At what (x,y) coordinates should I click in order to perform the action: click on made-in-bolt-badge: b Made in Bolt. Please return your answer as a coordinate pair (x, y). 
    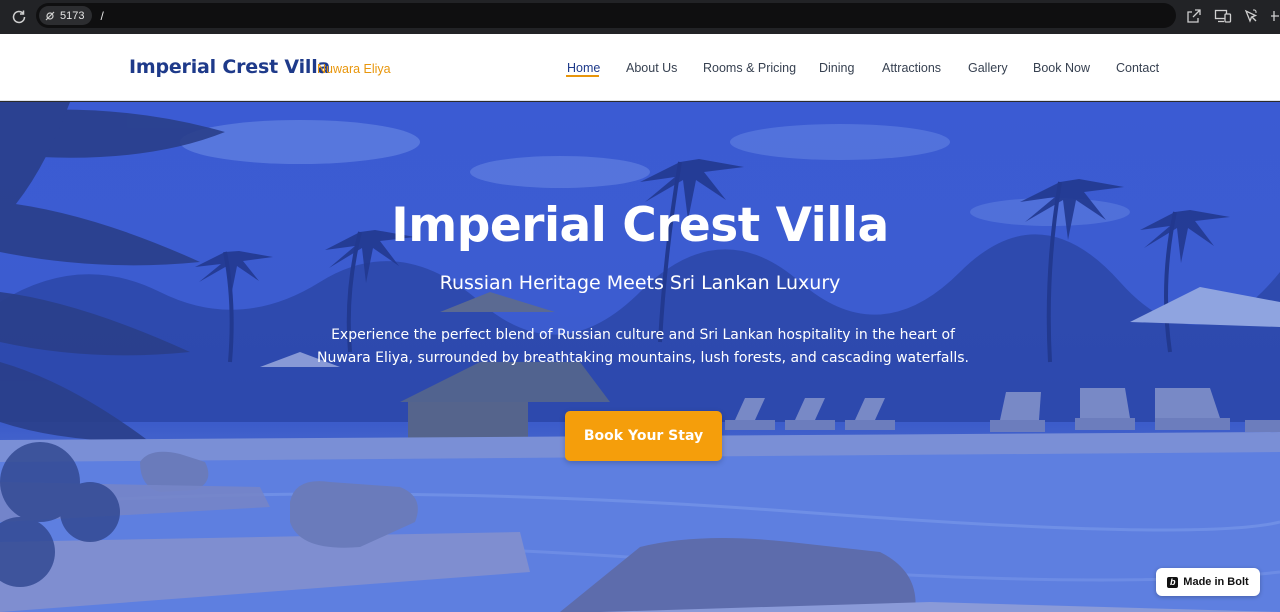
    Looking at the image, I should click on (1208, 582).